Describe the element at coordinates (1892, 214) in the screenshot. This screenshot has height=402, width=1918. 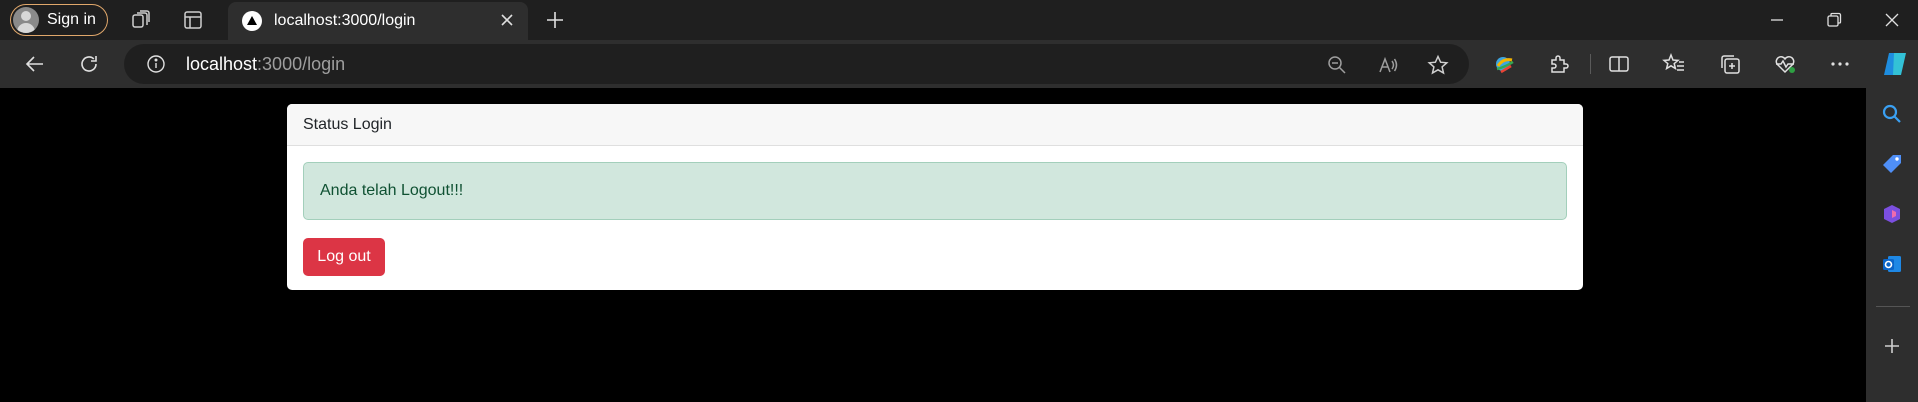
I see `office-icon` at that location.